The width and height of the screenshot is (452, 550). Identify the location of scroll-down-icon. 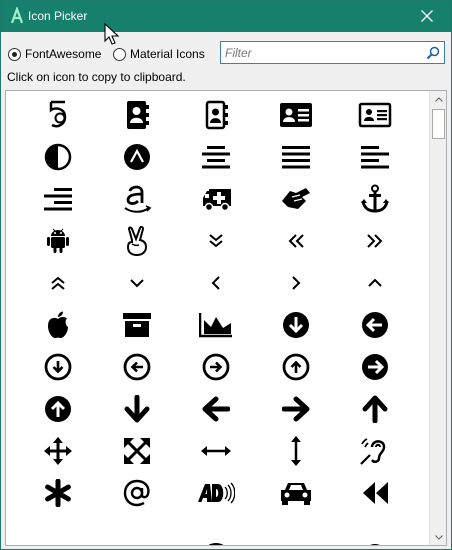
(438, 537).